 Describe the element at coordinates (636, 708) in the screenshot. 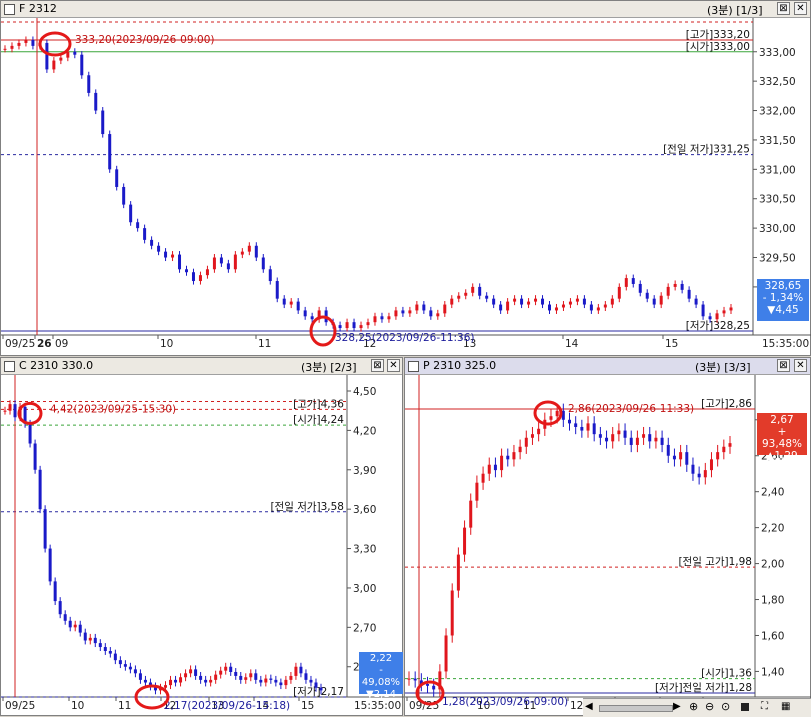

I see `scrollbar-track` at that location.